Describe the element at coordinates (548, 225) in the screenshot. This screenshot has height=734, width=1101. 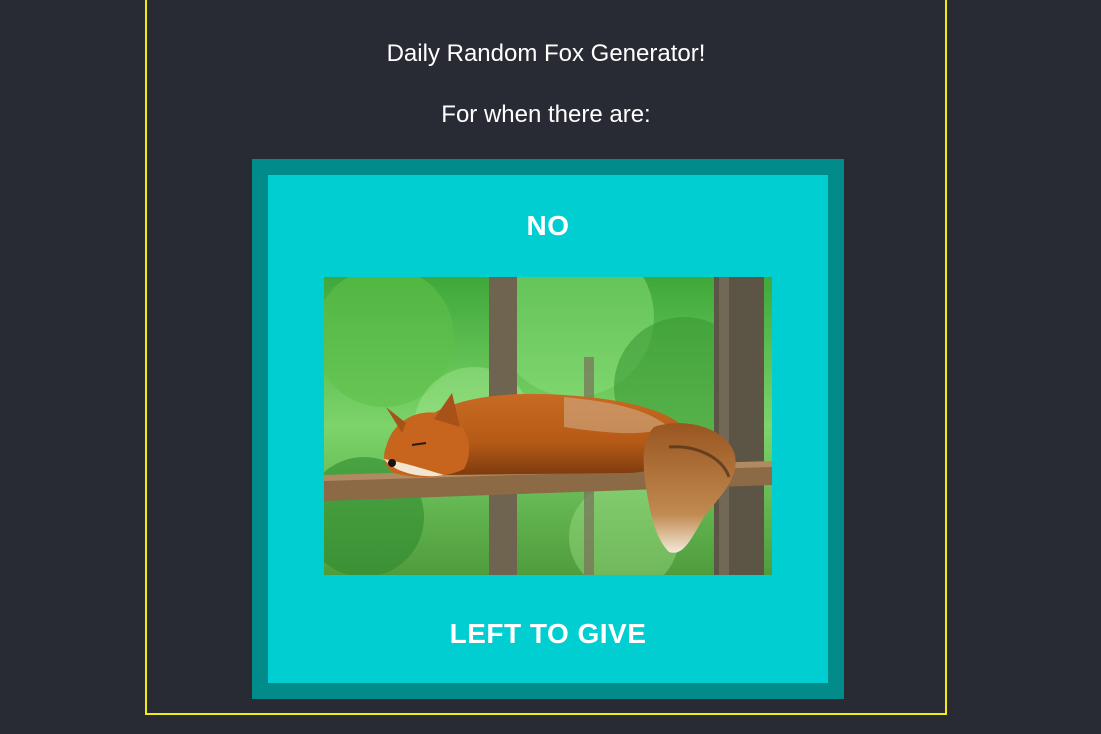
I see `card-top-label: NO` at that location.